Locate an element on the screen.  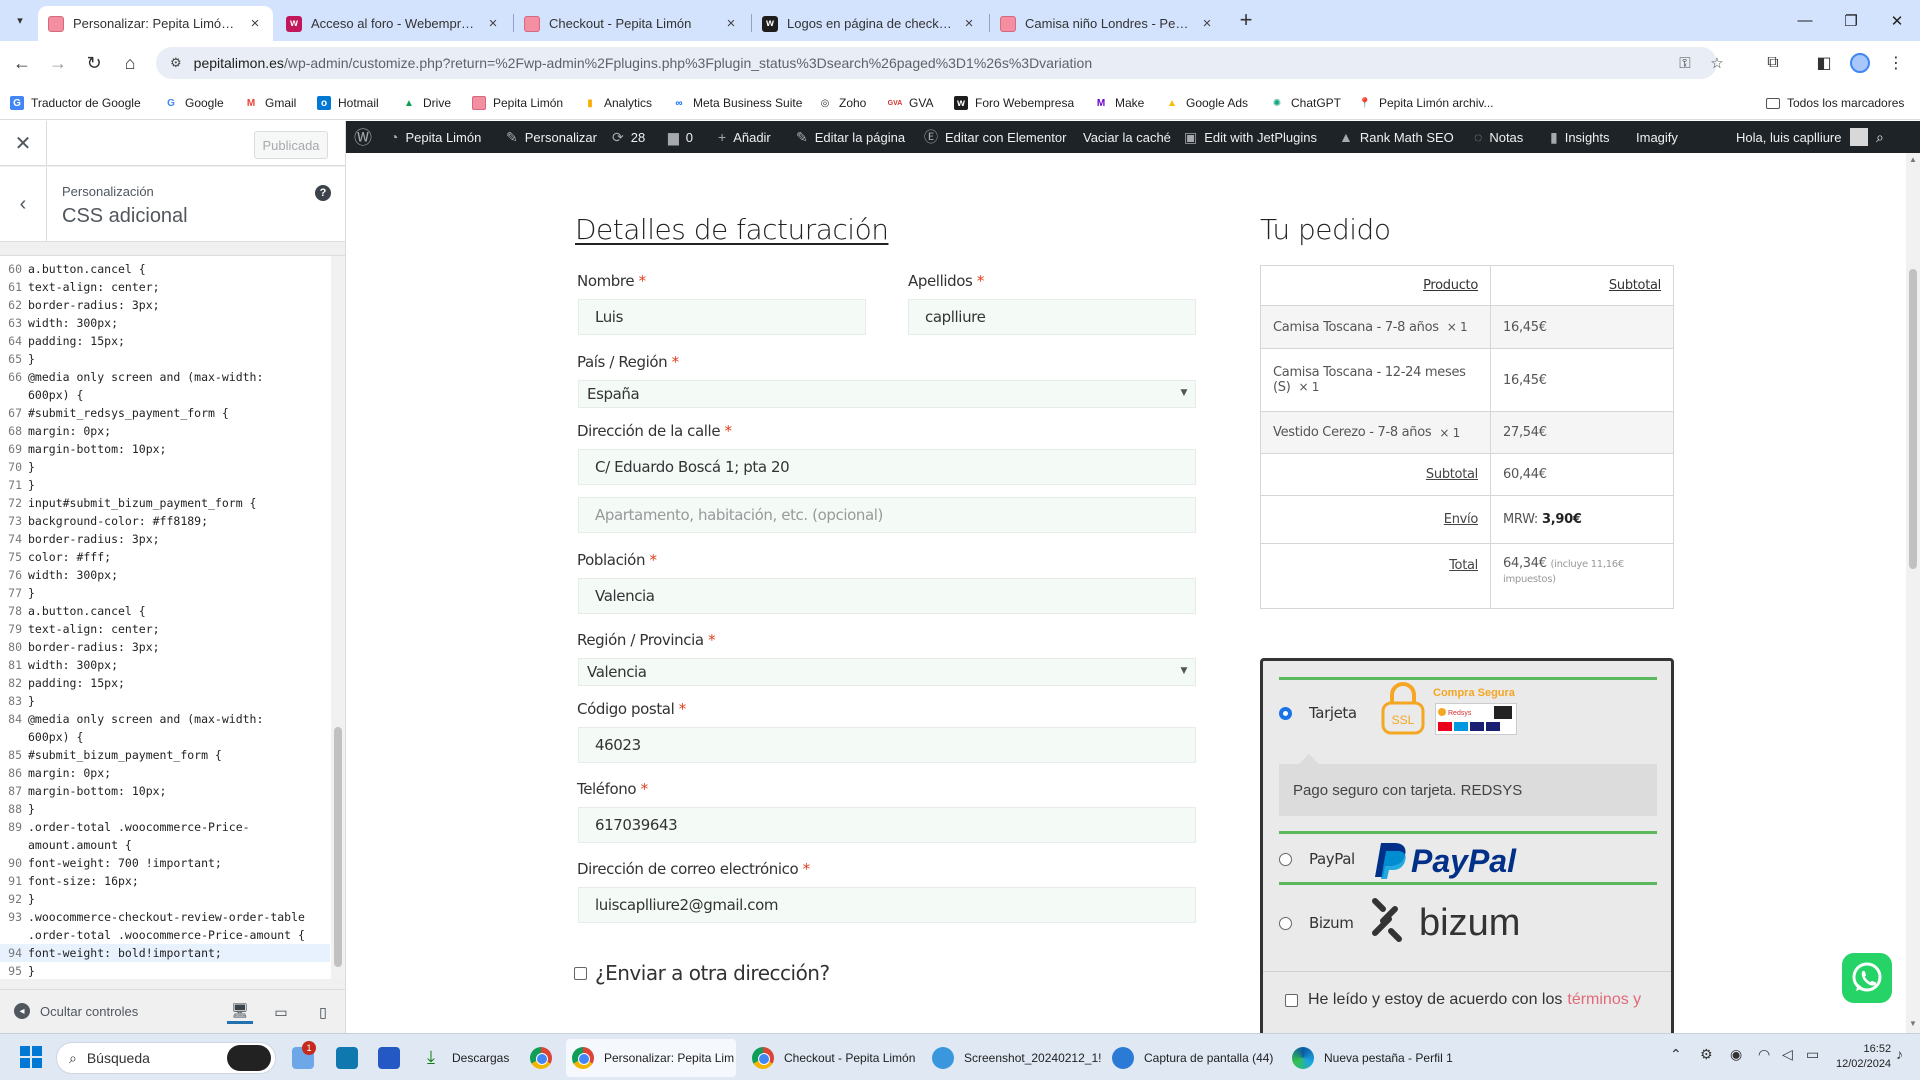
bookmark-item: ▲ Drive is located at coordinates (426, 103).